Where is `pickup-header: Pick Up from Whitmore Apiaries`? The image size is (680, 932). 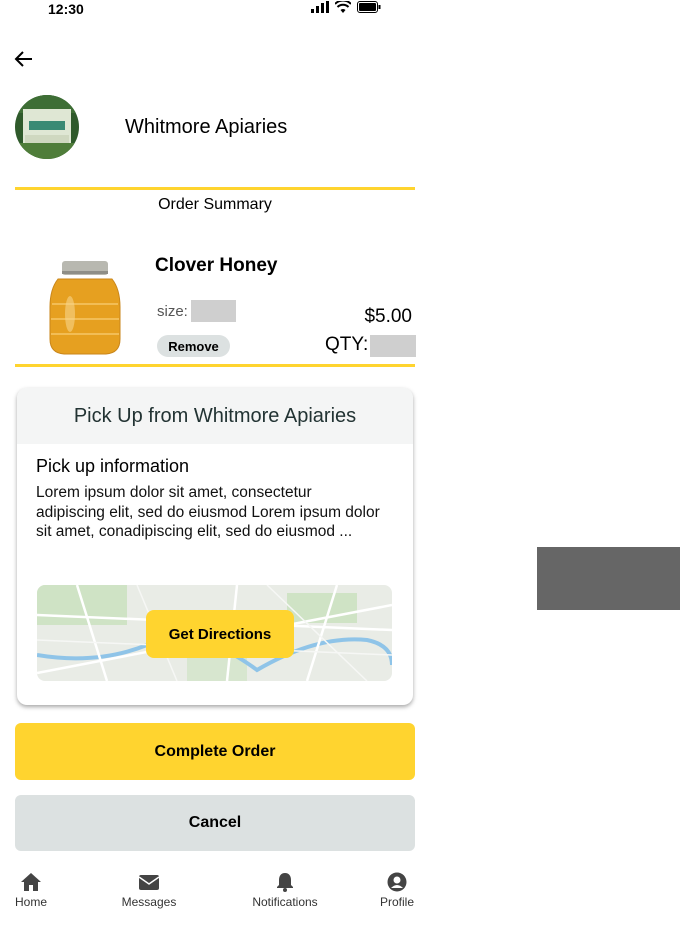
pickup-header: Pick Up from Whitmore Apiaries is located at coordinates (215, 416).